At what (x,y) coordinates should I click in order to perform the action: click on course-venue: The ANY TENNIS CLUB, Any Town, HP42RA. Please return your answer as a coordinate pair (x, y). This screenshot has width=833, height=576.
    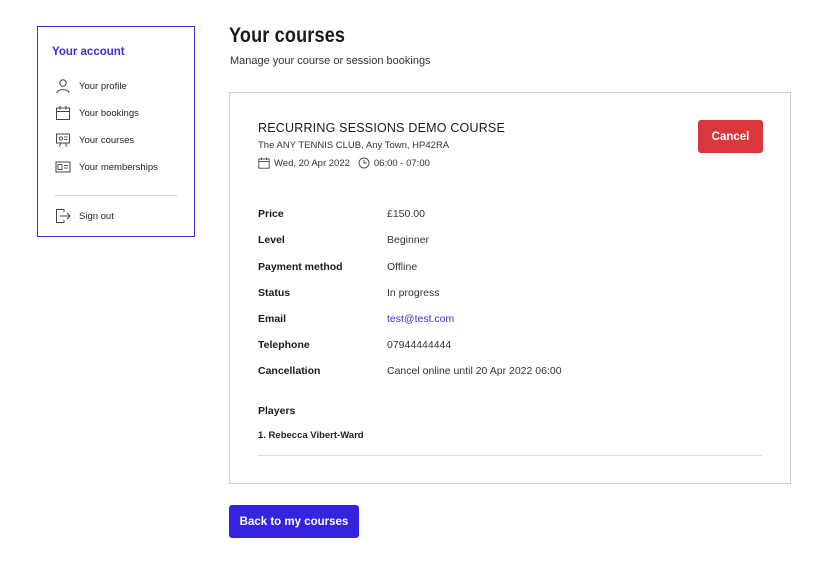
    Looking at the image, I should click on (354, 145).